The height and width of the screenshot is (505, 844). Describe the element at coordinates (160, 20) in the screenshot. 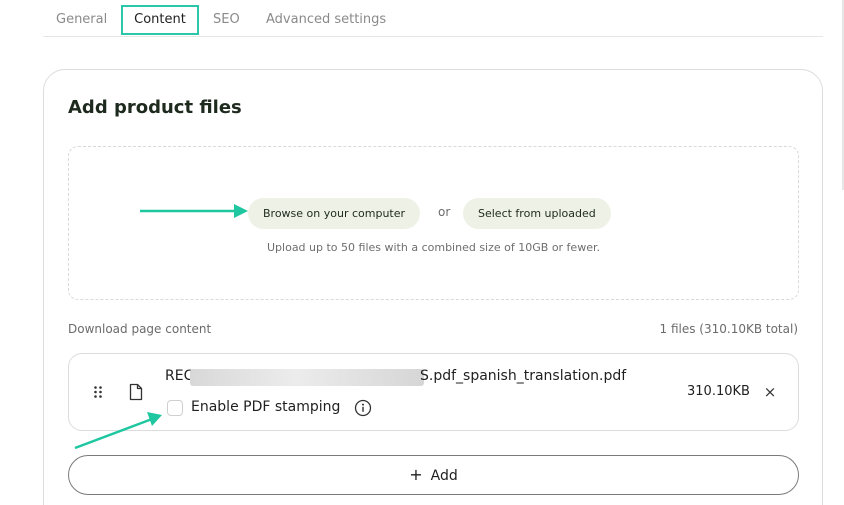

I see `tab-content: Content` at that location.